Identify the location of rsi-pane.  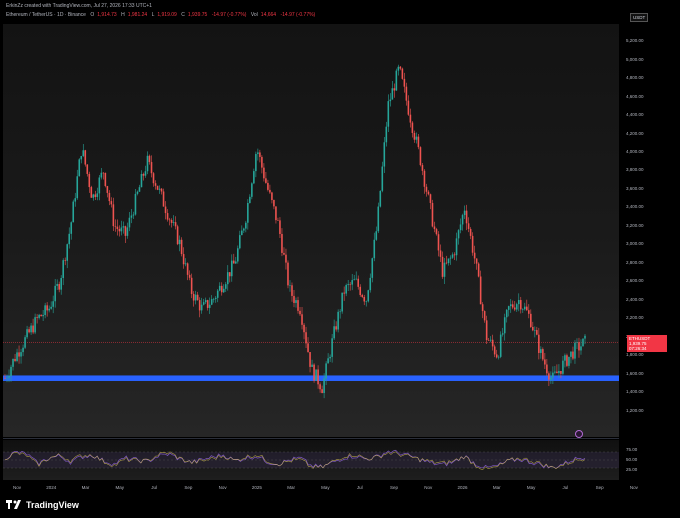
(311, 460).